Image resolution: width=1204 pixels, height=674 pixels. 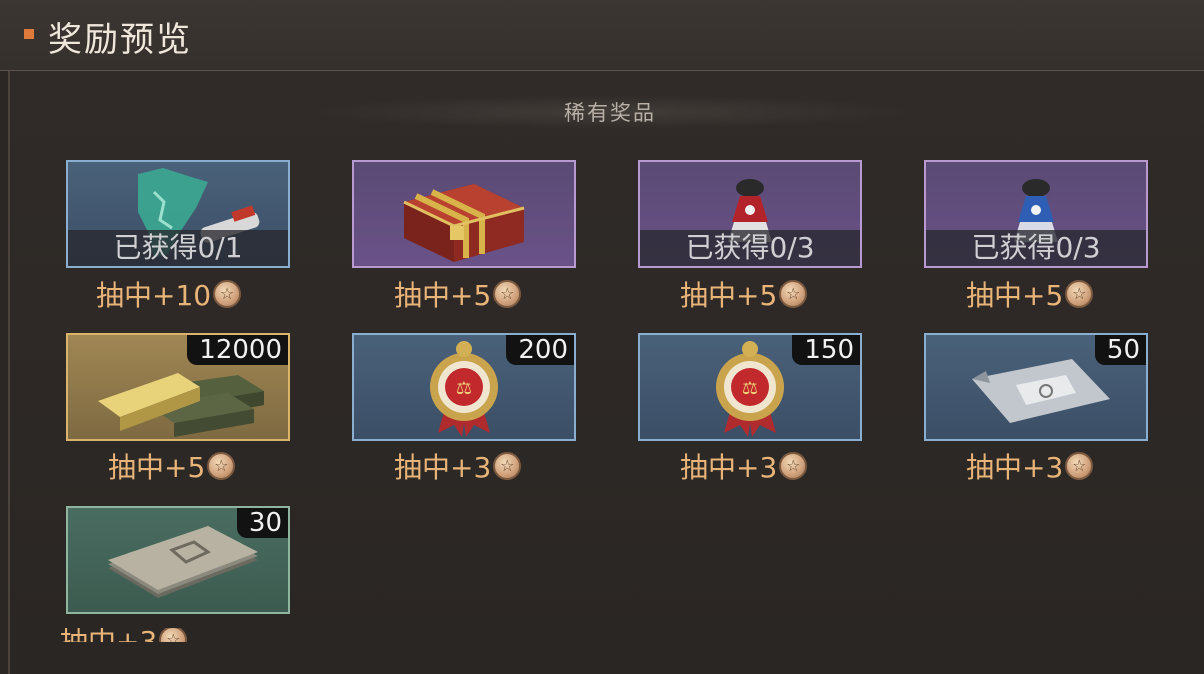 What do you see at coordinates (1036, 214) in the screenshot?
I see `reward-card-blue-outfit: 已获得0/3` at bounding box center [1036, 214].